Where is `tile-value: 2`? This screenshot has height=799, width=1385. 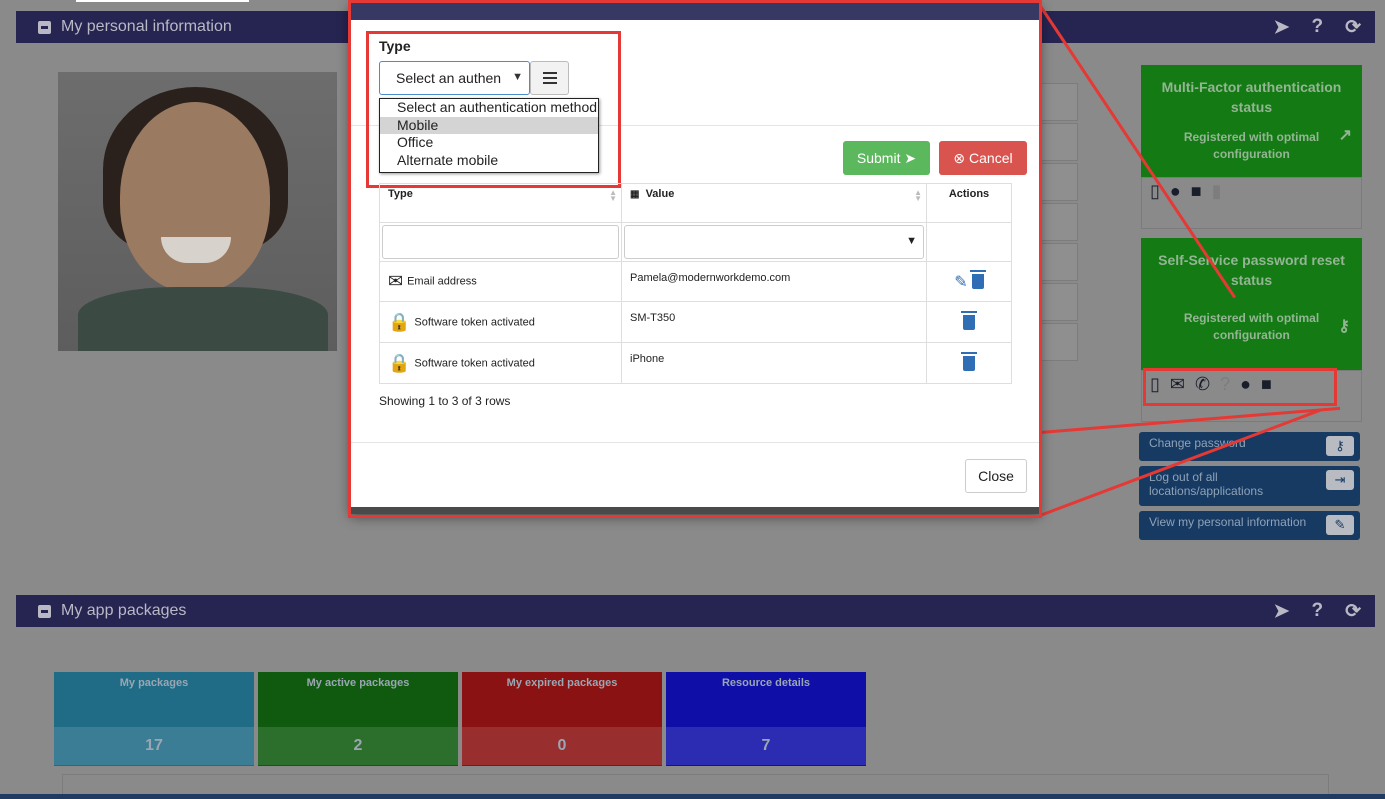 tile-value: 2 is located at coordinates (358, 746).